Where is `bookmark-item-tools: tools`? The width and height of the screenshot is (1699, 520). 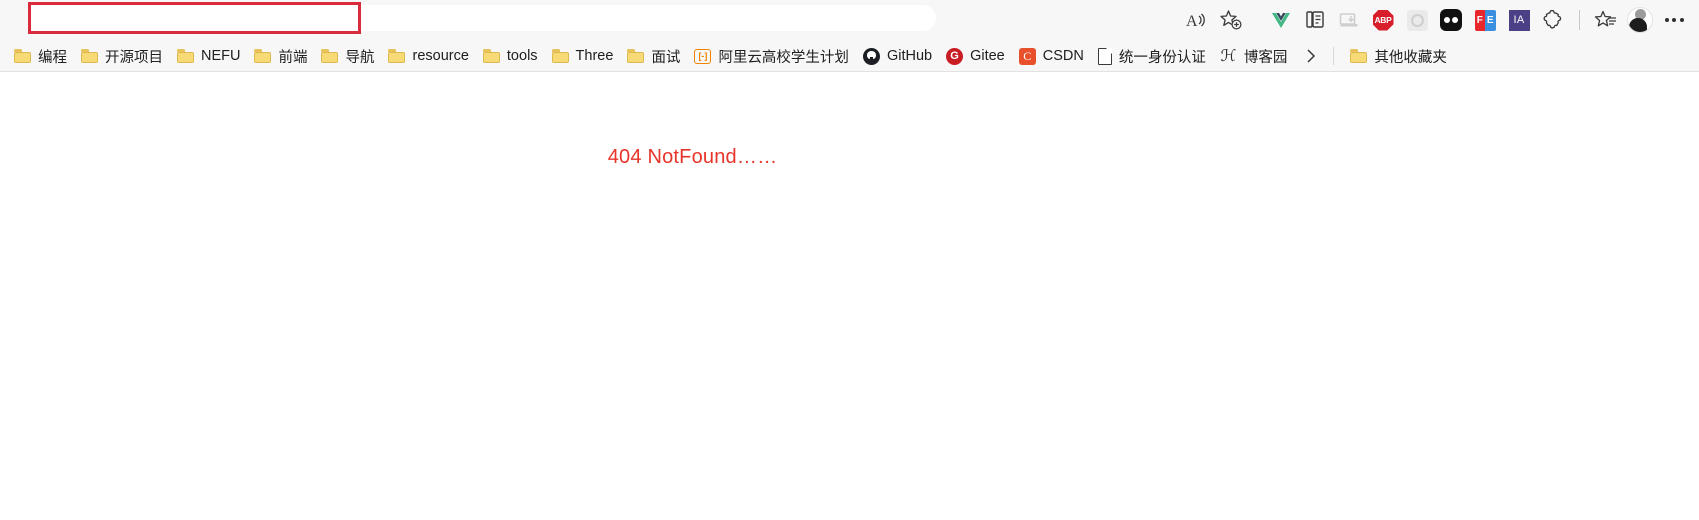
bookmark-item-tools: tools is located at coordinates (510, 56).